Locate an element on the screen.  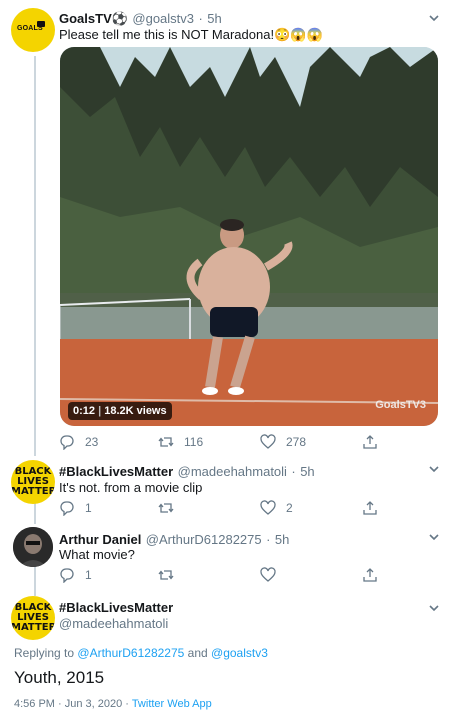
avatar: GOALS is located at coordinates (33, 30).